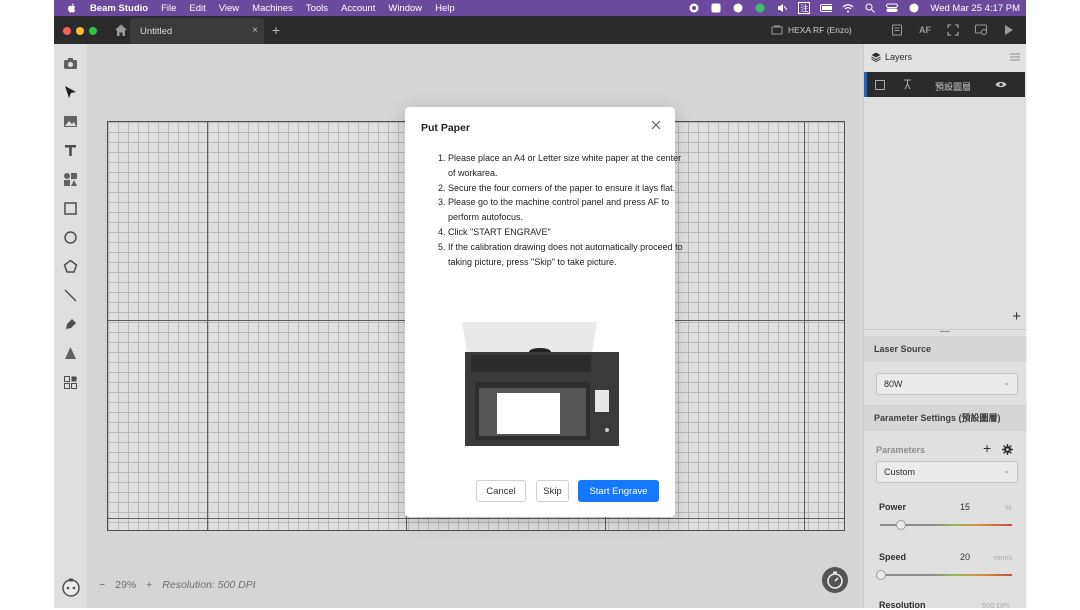  Describe the element at coordinates (1009, 30) in the screenshot. I see `play-icon` at that location.